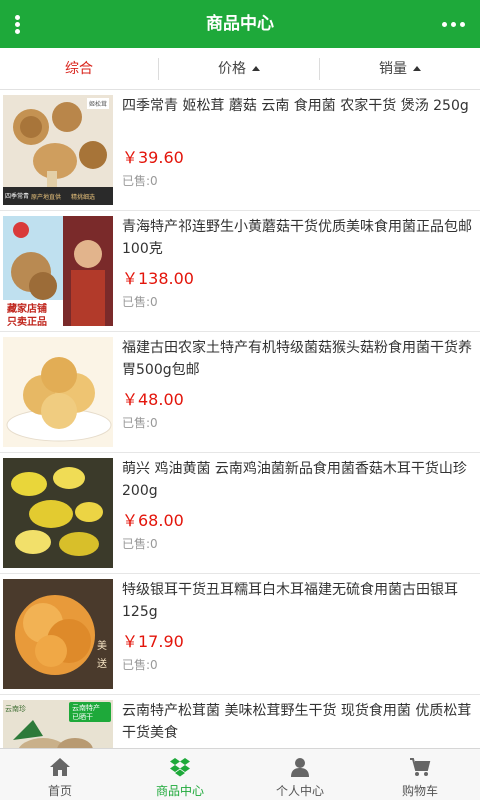  Describe the element at coordinates (102, 664) in the screenshot. I see `image-caption: 送` at that location.